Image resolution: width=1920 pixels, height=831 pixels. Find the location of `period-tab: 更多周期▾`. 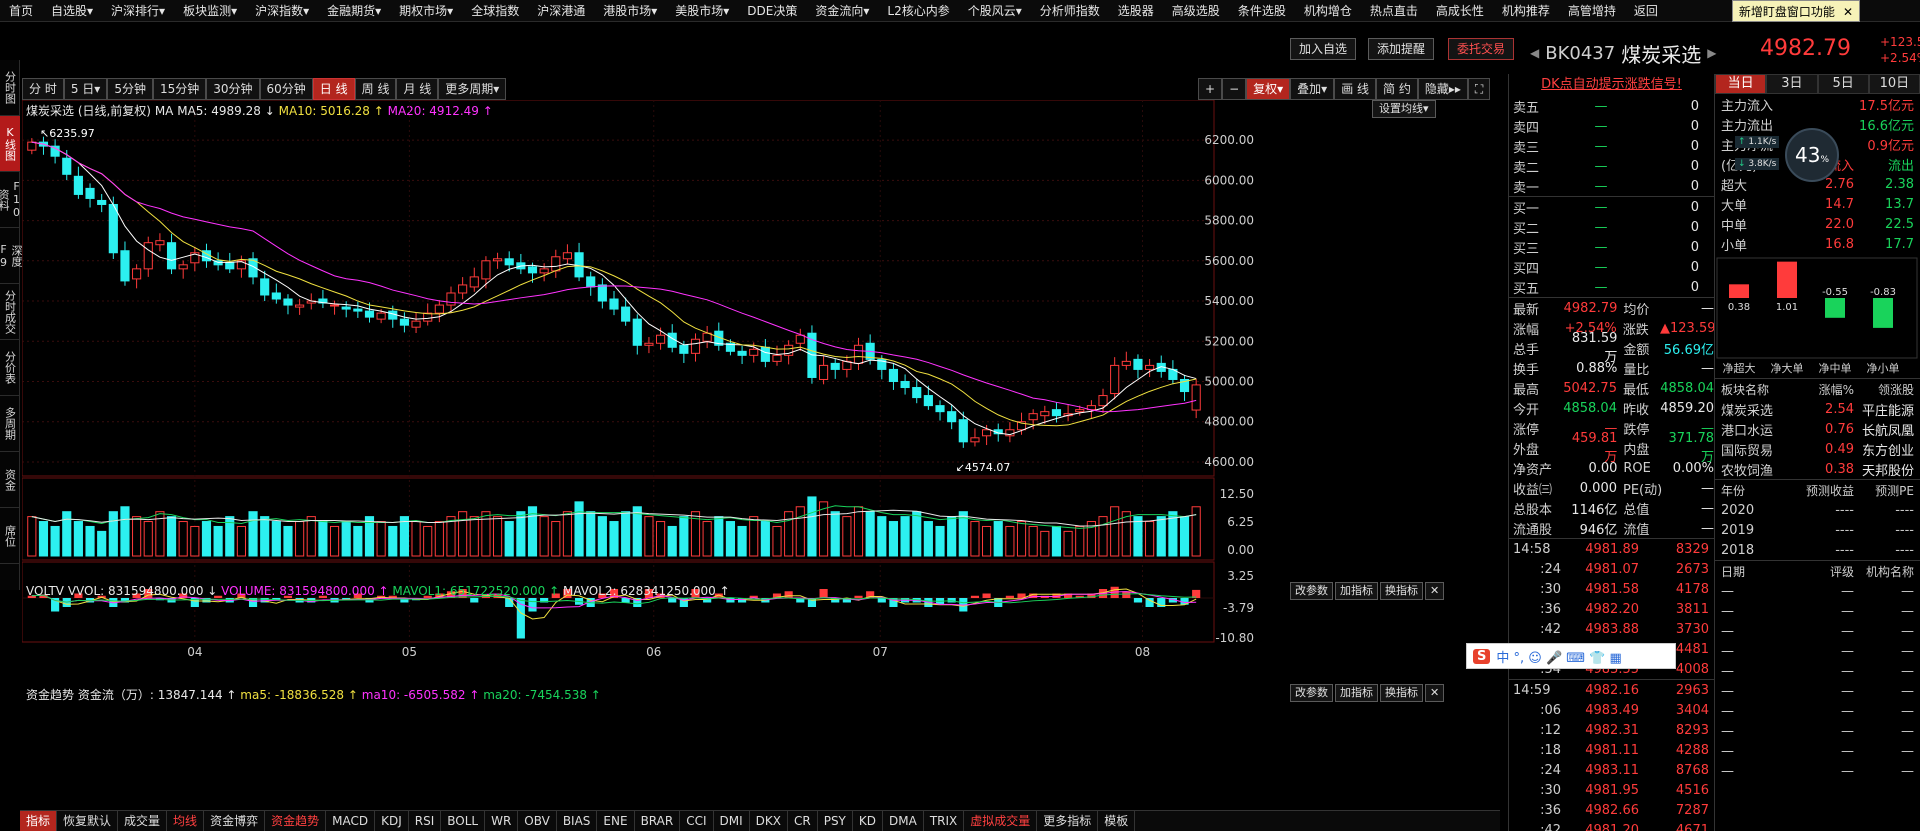

period-tab: 更多周期▾ is located at coordinates (472, 89).